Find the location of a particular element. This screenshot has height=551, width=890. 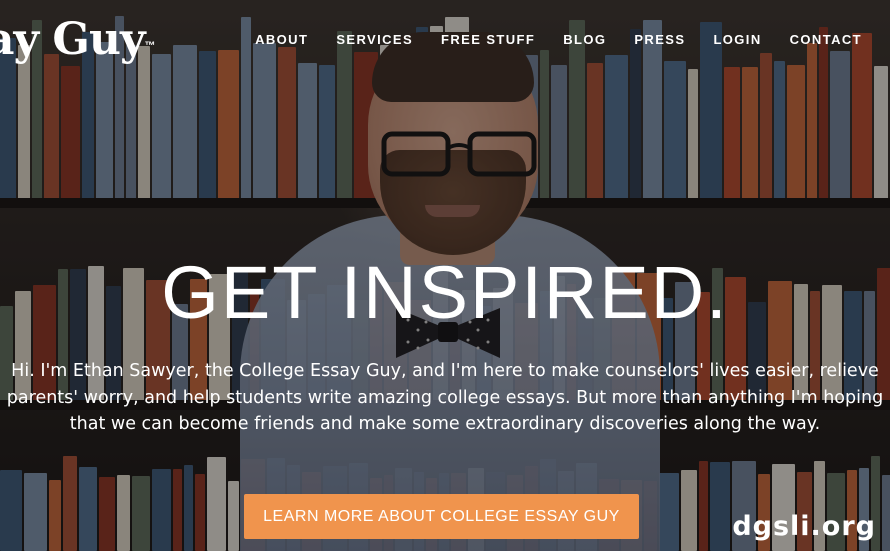

nav-link-contact: CONTACT is located at coordinates (826, 39).